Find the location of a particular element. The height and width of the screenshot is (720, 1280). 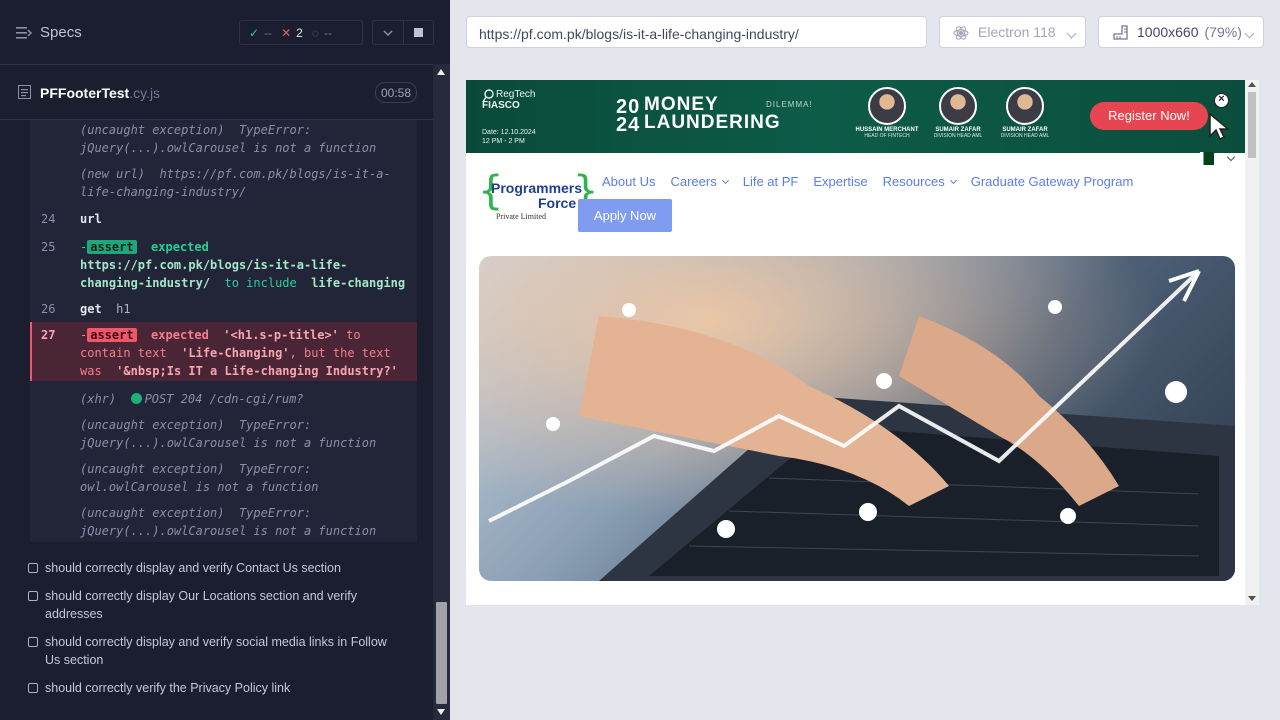

spec-file-name: PFFooterTest.cy.js is located at coordinates (100, 93).